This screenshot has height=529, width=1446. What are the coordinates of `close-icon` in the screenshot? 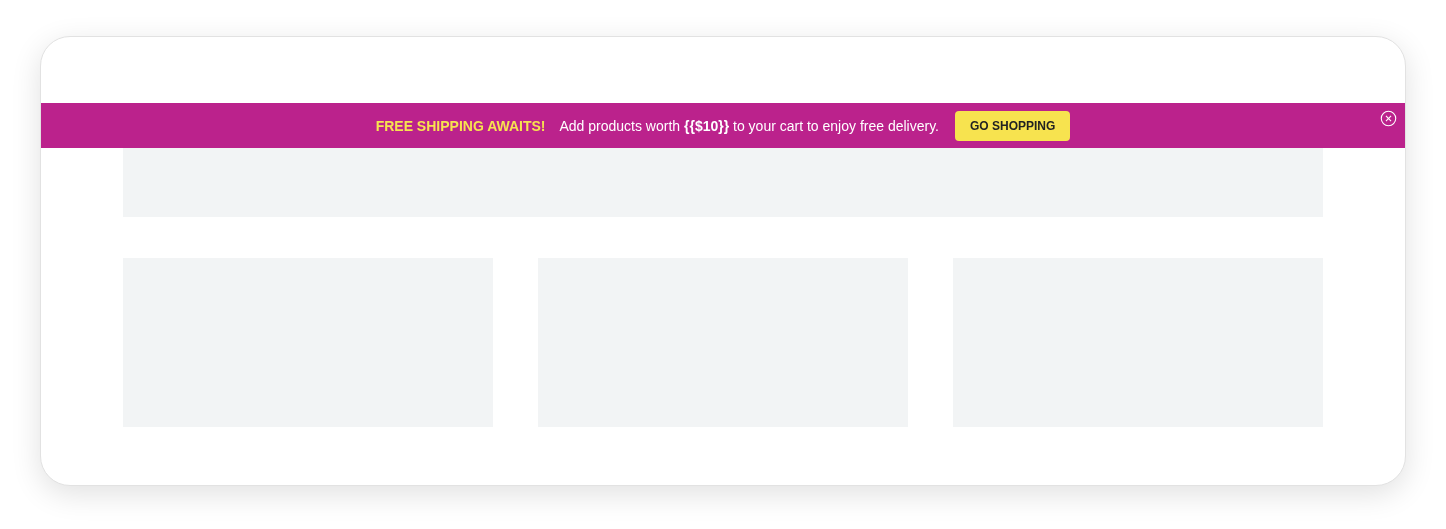 It's located at (1388, 118).